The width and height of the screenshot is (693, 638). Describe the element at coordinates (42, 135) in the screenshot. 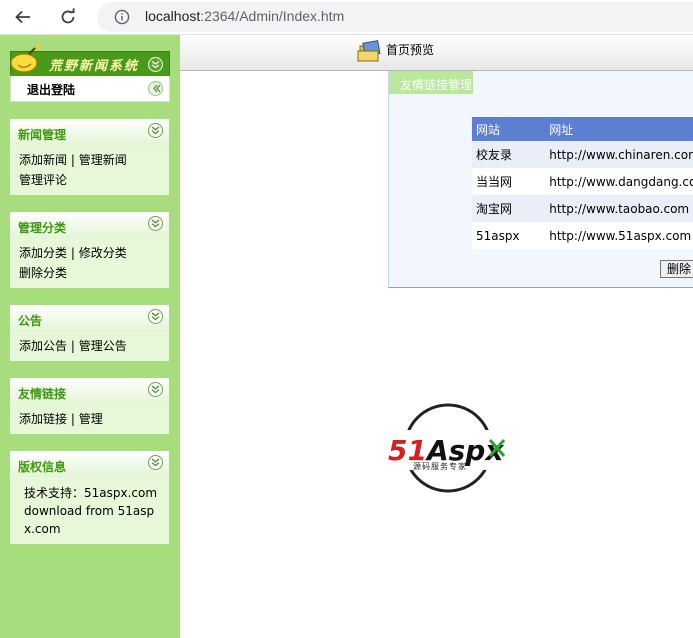

I see `menu-title: 新闻管理` at that location.